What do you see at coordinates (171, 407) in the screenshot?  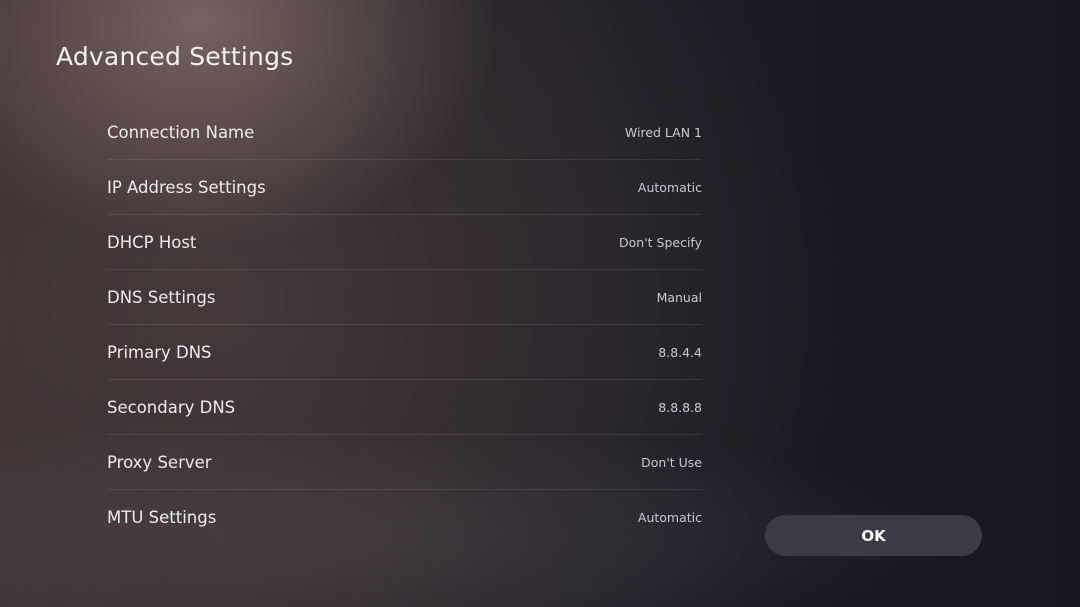 I see `row-label: Secondary DNS` at bounding box center [171, 407].